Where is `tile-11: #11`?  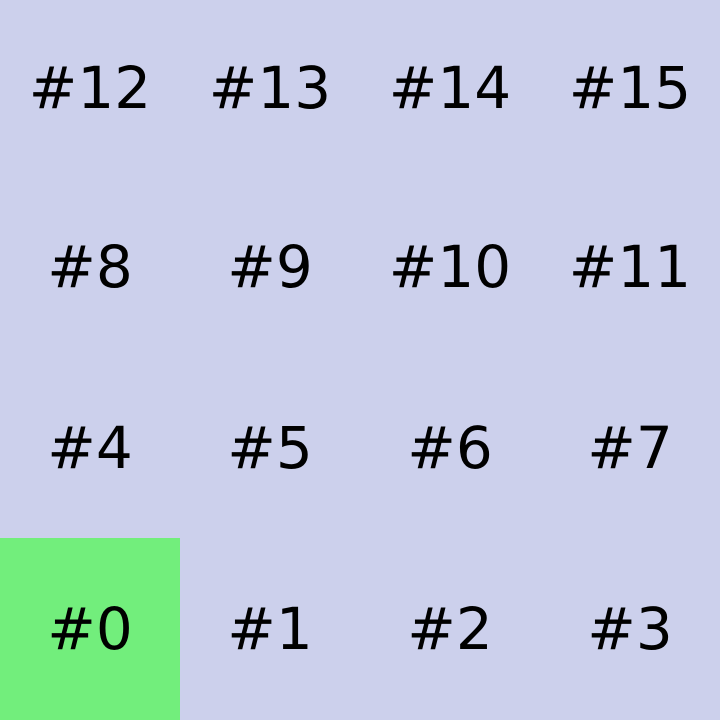 tile-11: #11 is located at coordinates (630, 266).